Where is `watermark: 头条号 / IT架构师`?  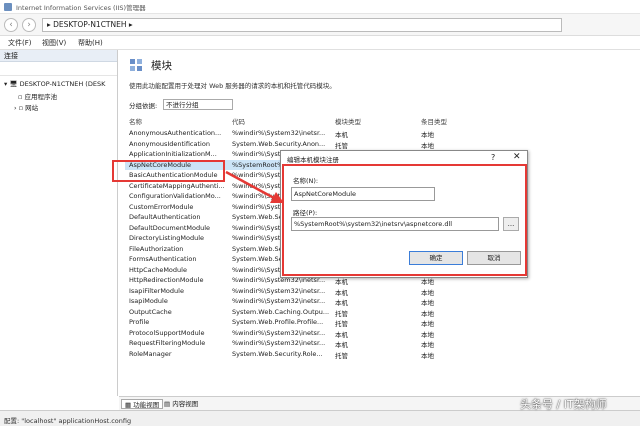
watermark: 头条号 / IT架构师 is located at coordinates (563, 404).